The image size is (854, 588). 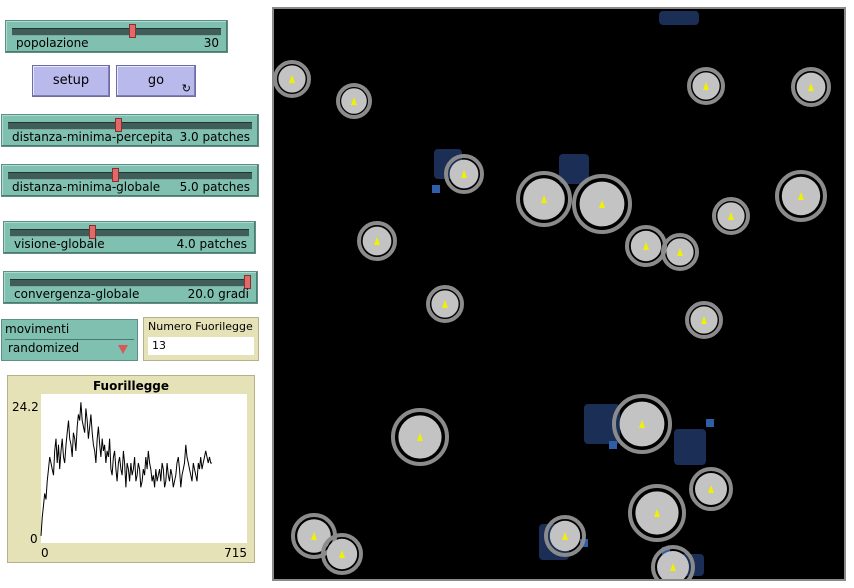 I want to click on plot-canvas: 24.2 0 0 715, so click(x=129, y=477).